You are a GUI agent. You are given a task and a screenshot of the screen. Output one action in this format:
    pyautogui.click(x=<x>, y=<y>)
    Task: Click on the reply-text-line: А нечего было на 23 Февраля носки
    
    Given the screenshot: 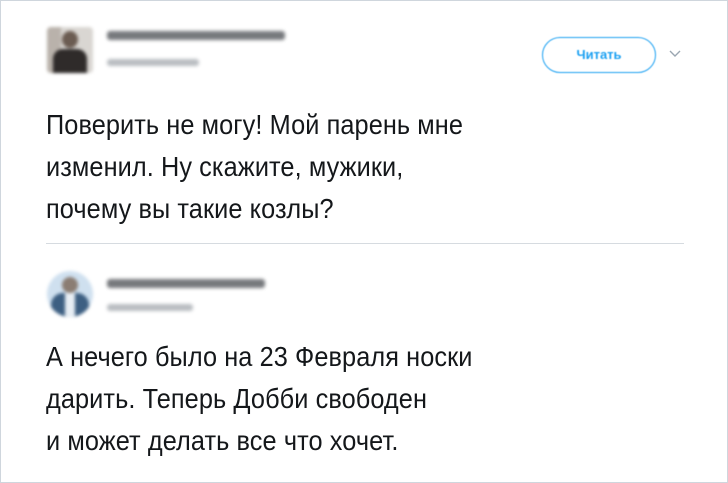 What is the action you would take?
    pyautogui.click(x=259, y=356)
    